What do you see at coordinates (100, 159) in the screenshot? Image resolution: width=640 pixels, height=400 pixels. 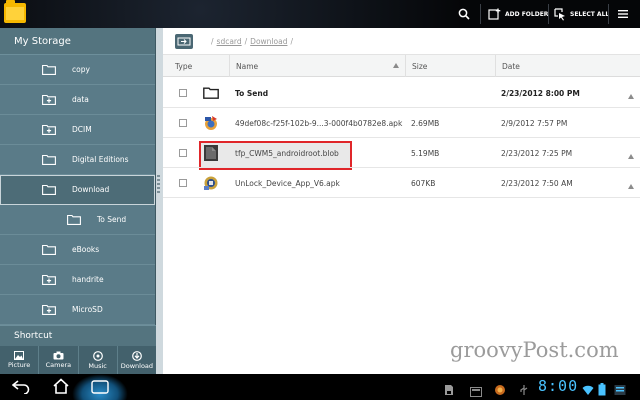 I see `sidebar-item-label: Digital Editions` at bounding box center [100, 159].